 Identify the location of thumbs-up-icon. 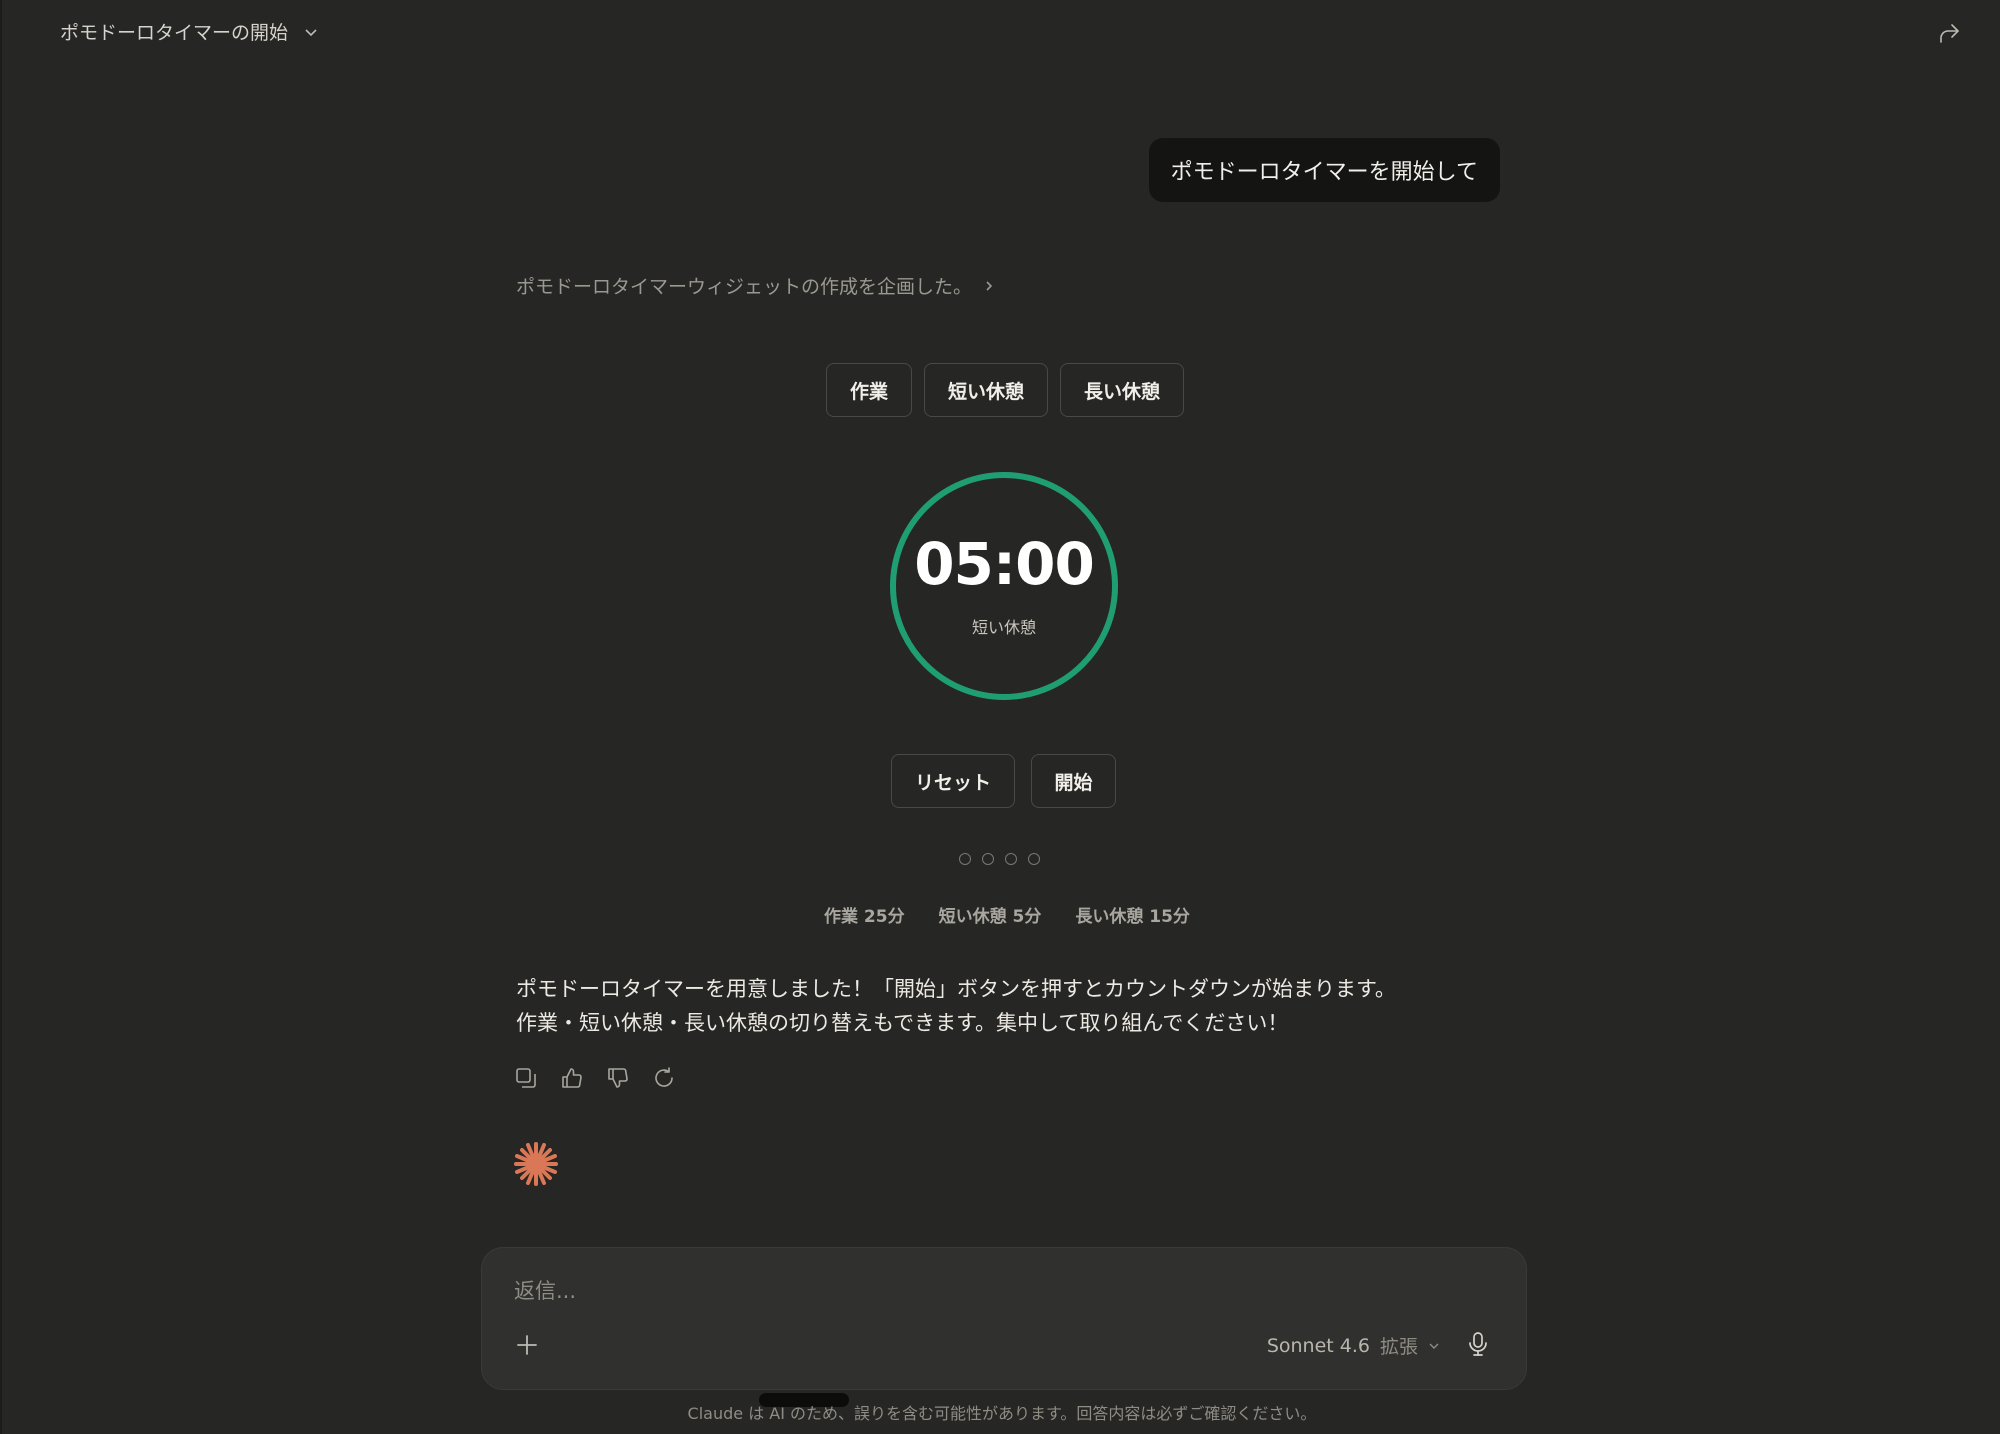
(572, 1078).